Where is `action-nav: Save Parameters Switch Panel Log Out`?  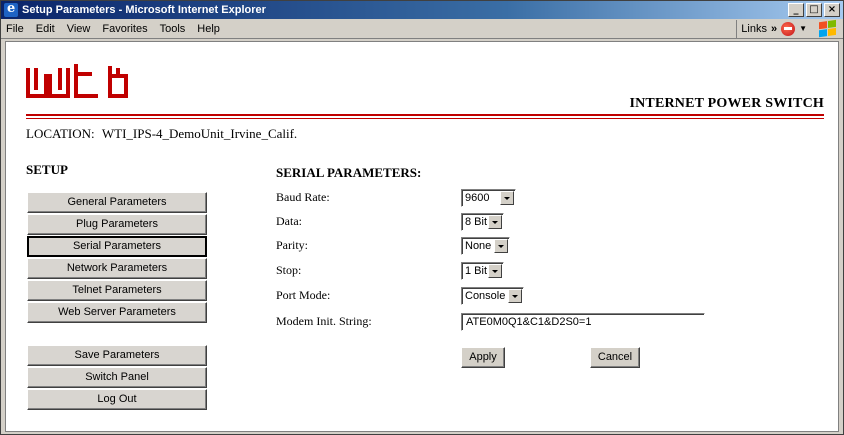
action-nav: Save Parameters Switch Panel Log Out is located at coordinates (117, 378).